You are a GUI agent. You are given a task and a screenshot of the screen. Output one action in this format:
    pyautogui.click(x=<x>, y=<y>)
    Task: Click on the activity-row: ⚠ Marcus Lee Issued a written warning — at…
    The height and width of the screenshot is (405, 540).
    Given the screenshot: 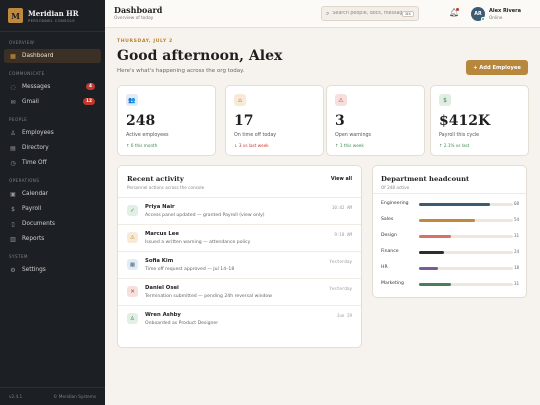 What is the action you would take?
    pyautogui.click(x=239, y=238)
    